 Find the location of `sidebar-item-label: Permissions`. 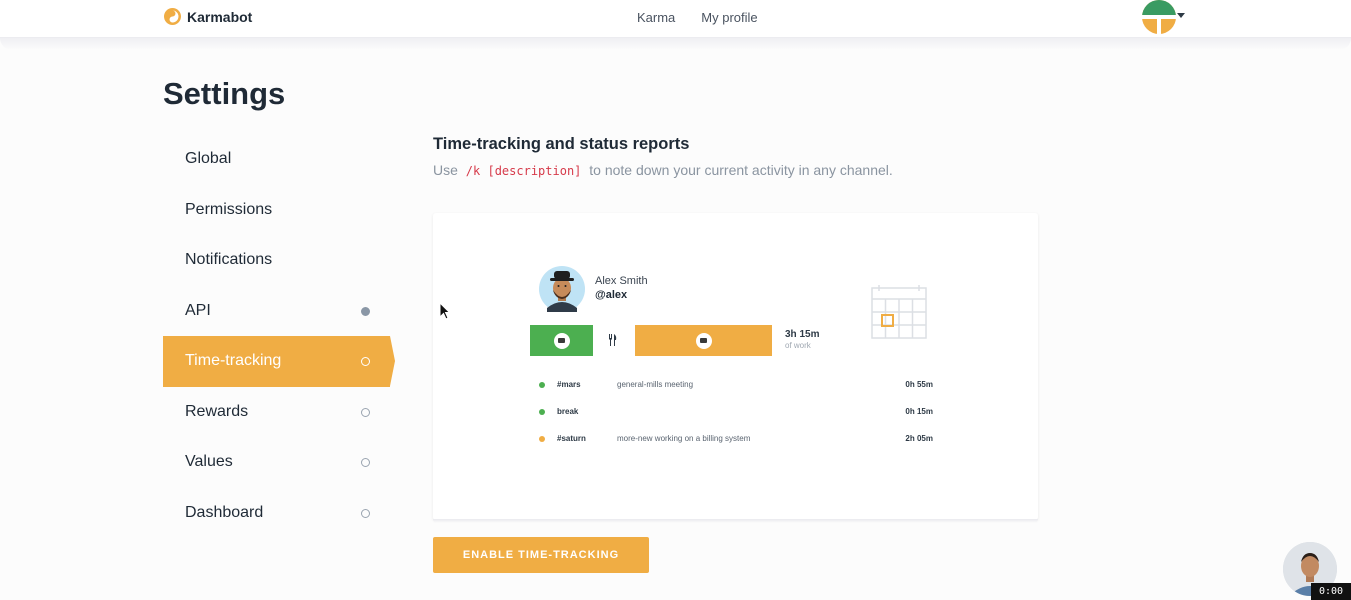

sidebar-item-label: Permissions is located at coordinates (229, 209).